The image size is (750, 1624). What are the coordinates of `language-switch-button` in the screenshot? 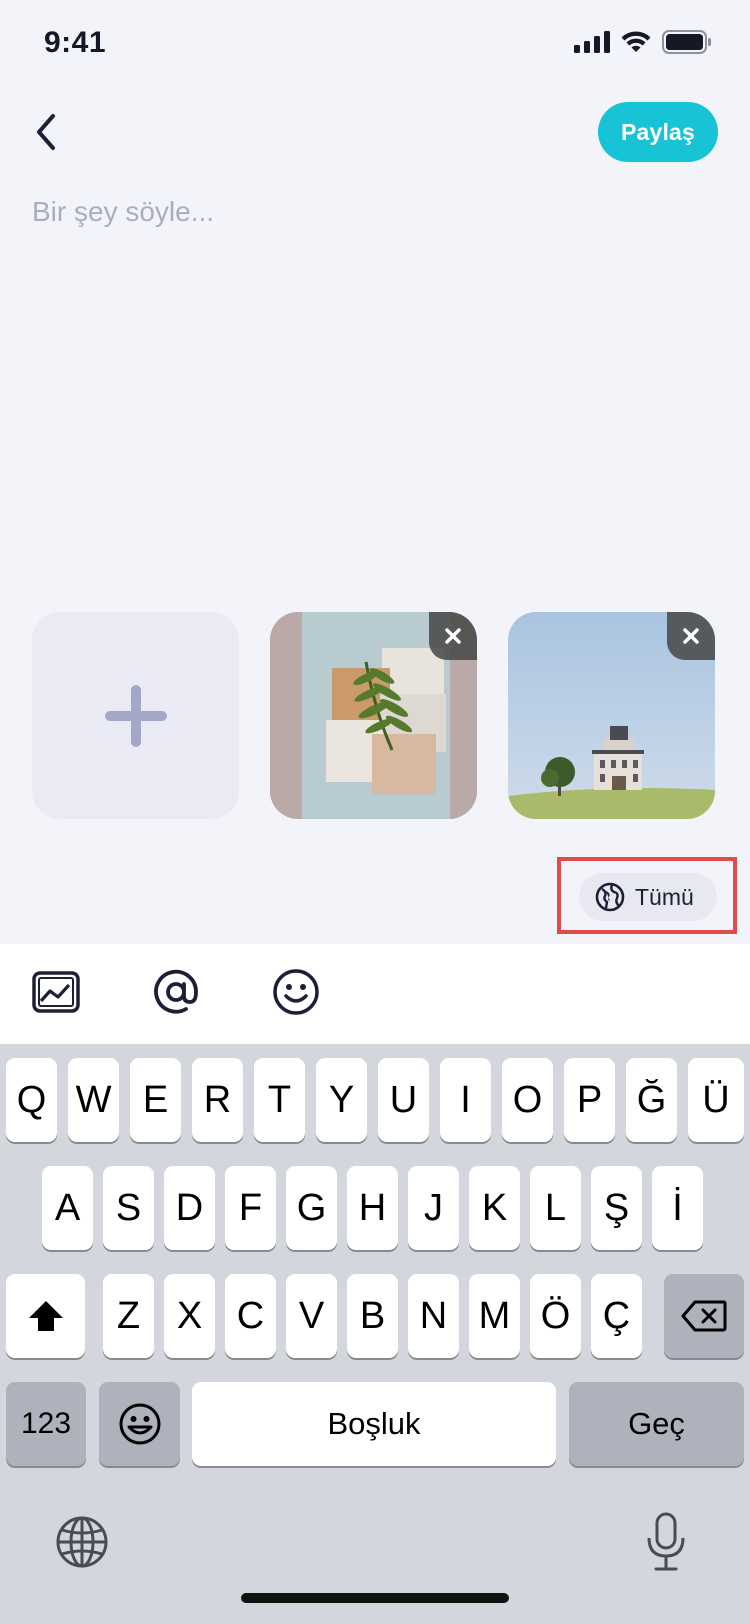 It's located at (82, 1542).